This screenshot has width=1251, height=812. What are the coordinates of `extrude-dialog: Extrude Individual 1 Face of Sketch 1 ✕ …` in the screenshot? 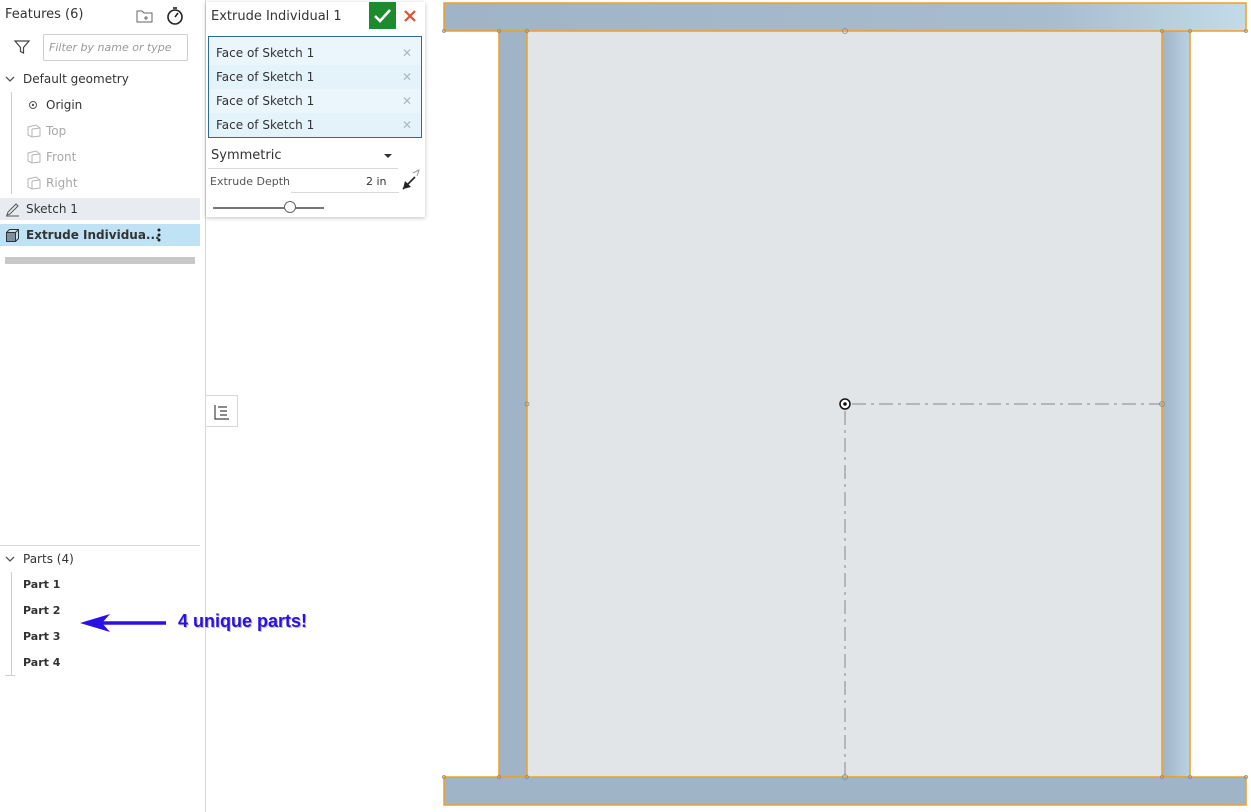 It's located at (315, 109).